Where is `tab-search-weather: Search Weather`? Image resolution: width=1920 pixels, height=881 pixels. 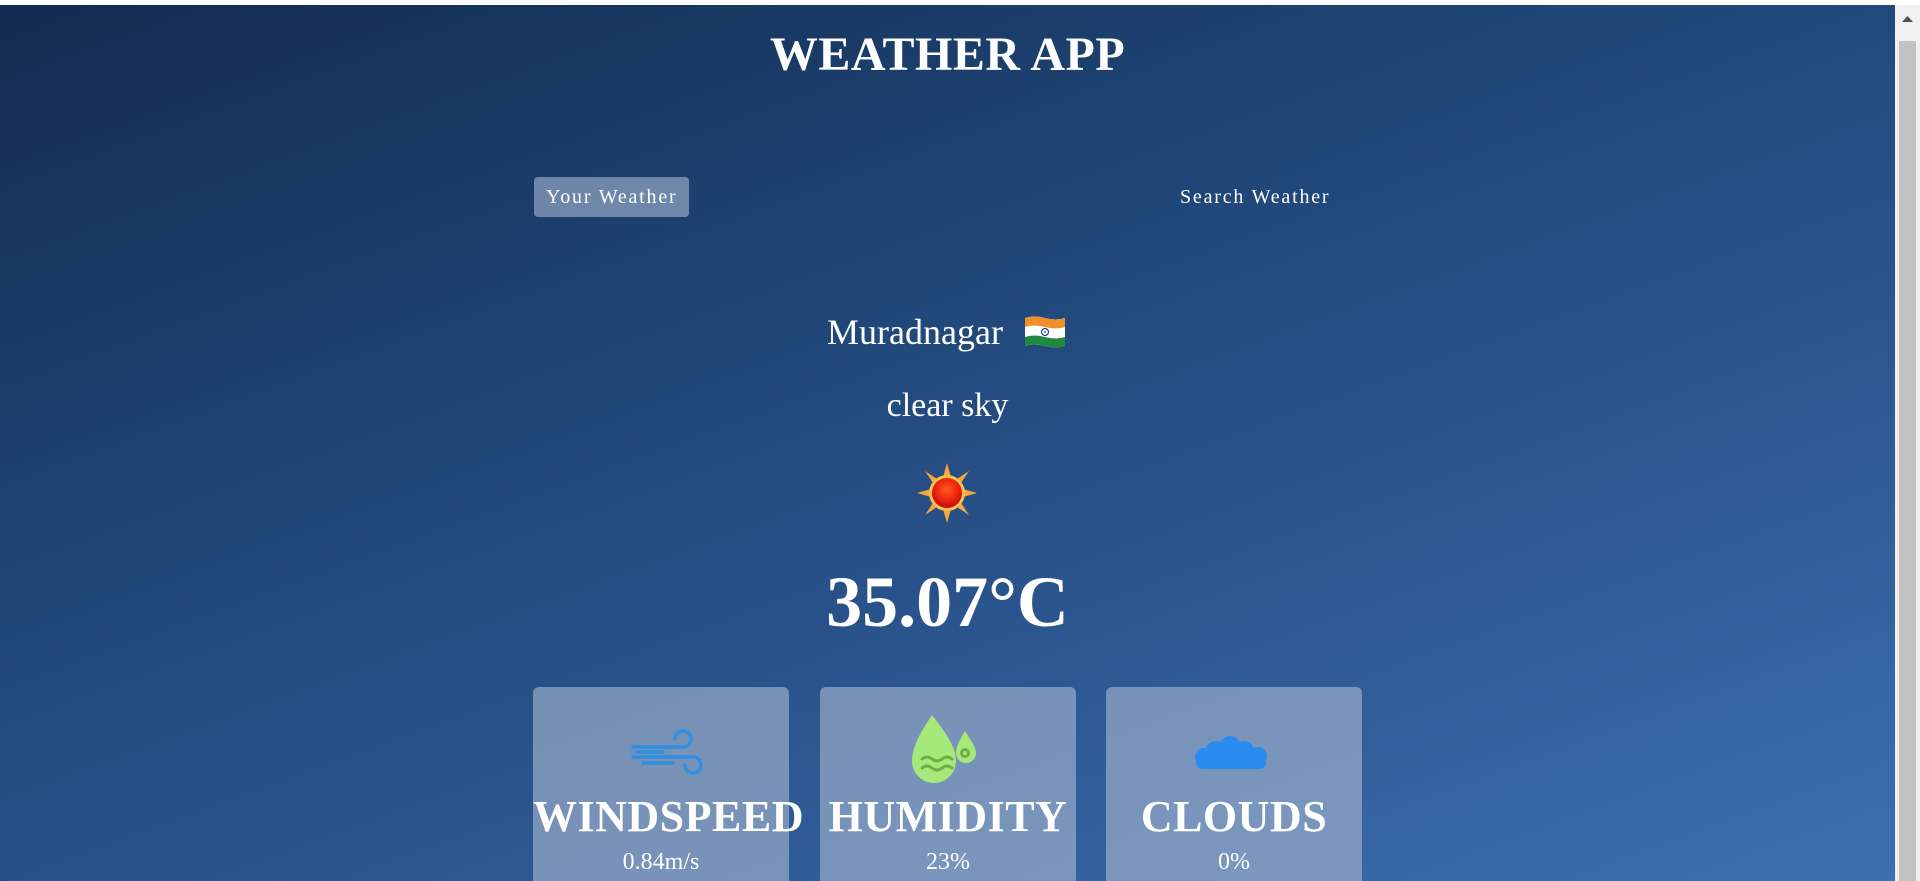 tab-search-weather: Search Weather is located at coordinates (1255, 197).